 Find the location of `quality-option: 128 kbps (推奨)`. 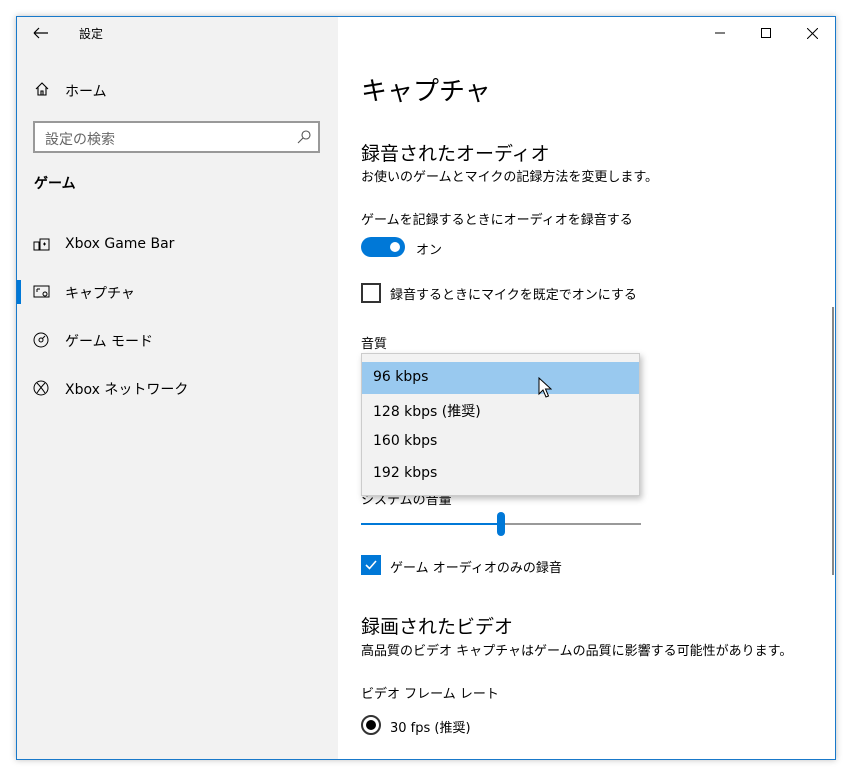

quality-option: 128 kbps (推奨) is located at coordinates (500, 410).